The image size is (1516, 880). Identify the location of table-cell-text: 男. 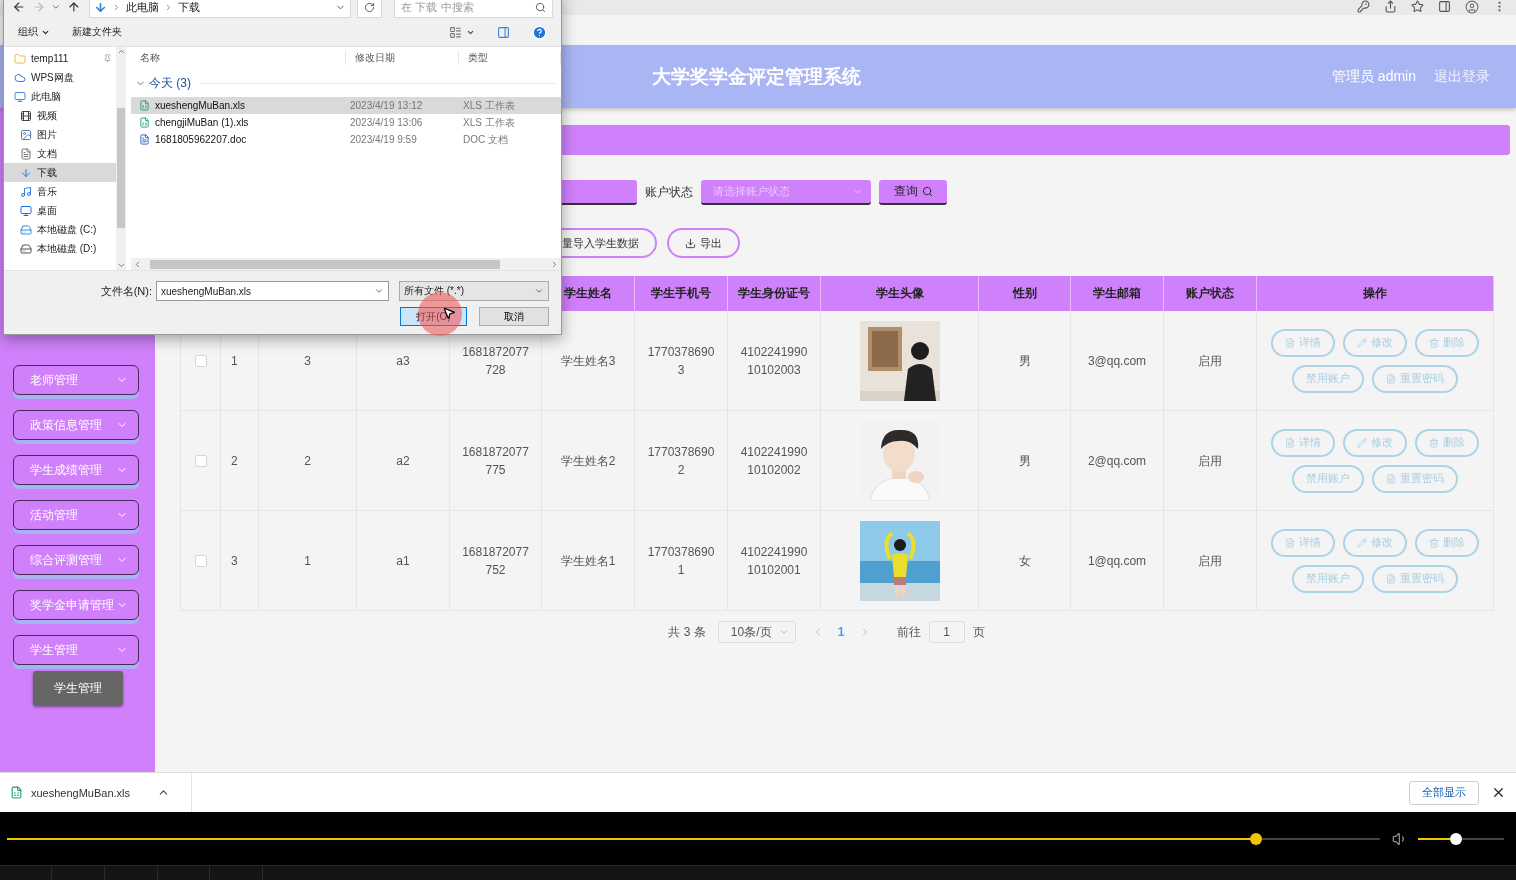
(1024, 461).